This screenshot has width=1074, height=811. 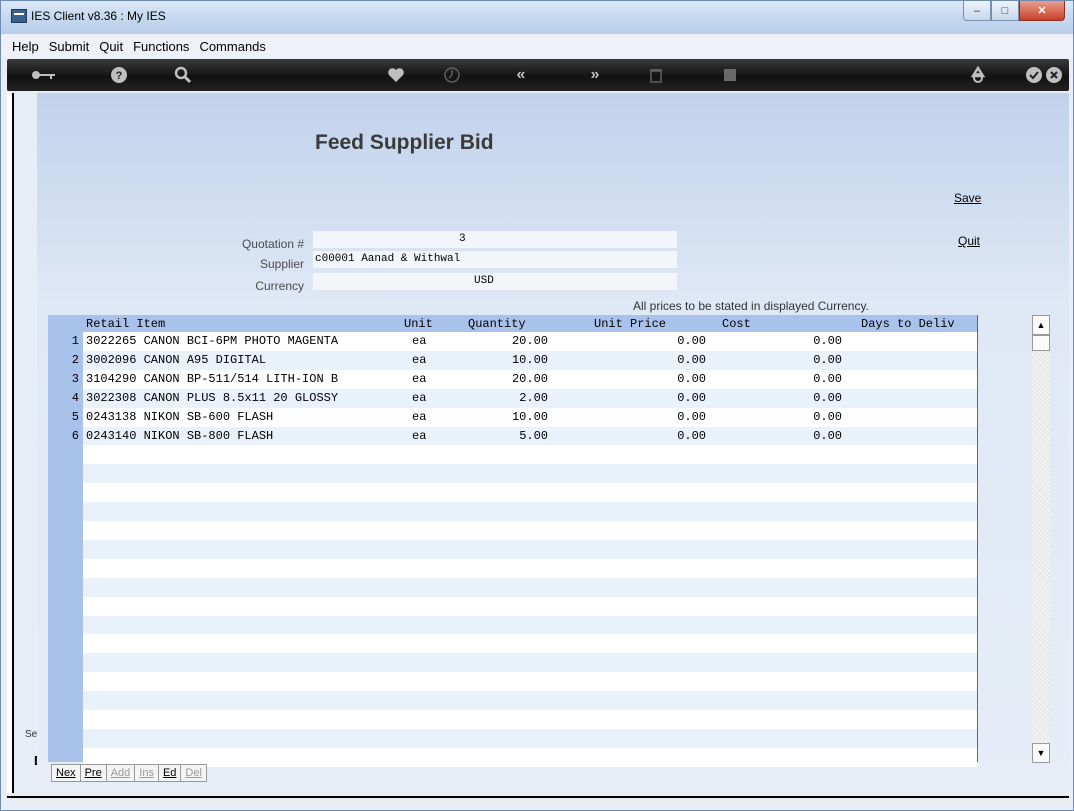 What do you see at coordinates (1054, 75) in the screenshot?
I see `close-icon` at bounding box center [1054, 75].